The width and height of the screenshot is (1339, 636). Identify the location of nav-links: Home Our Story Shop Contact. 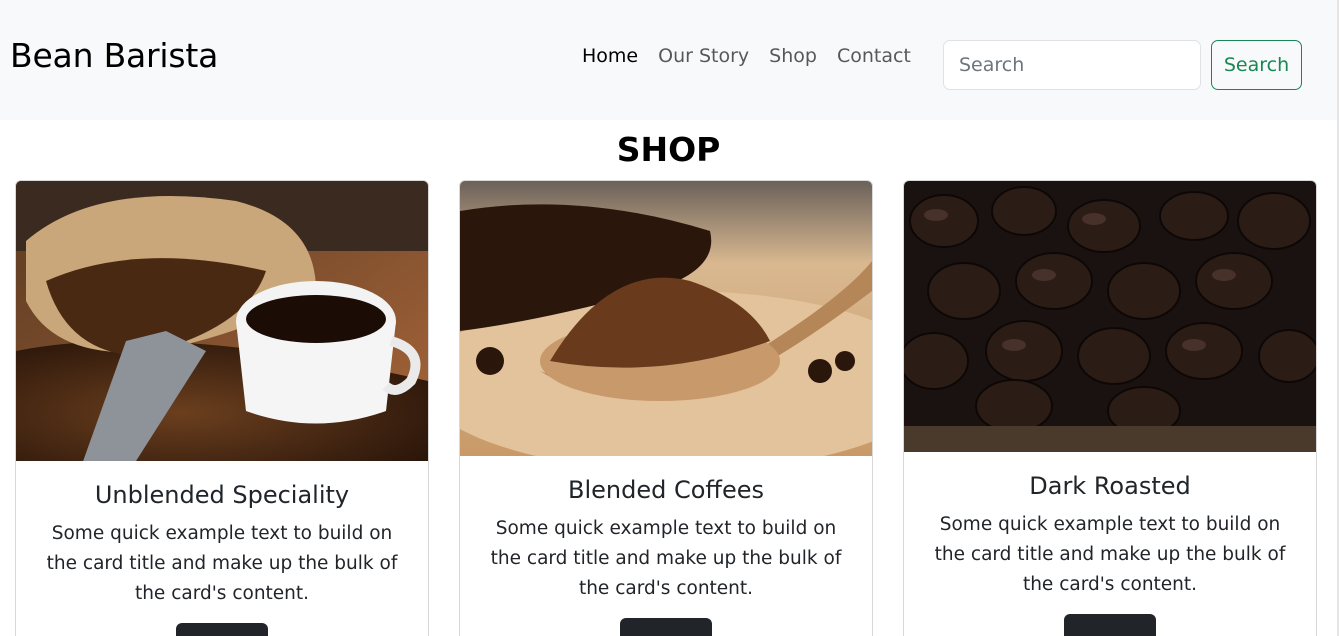
(746, 56).